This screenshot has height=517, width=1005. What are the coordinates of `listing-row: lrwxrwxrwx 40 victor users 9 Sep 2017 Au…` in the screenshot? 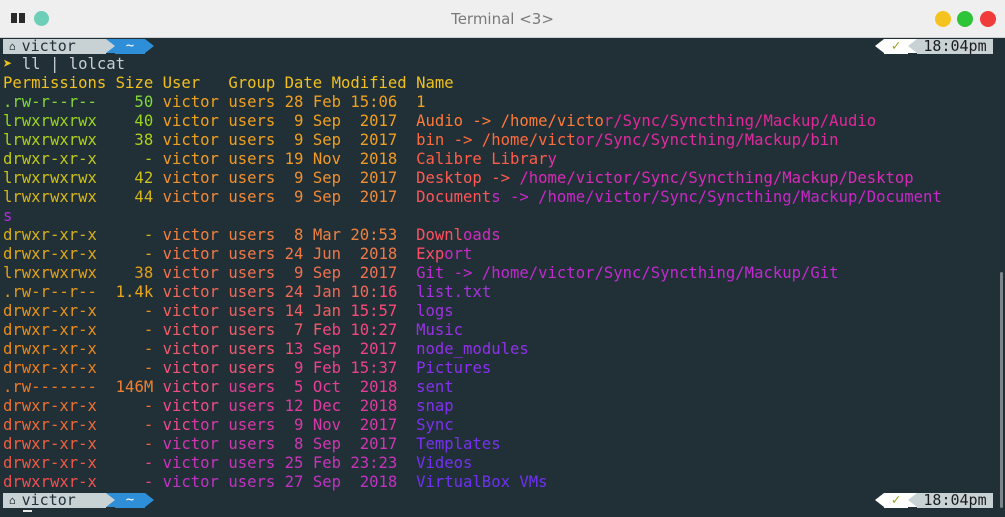 It's located at (439, 121).